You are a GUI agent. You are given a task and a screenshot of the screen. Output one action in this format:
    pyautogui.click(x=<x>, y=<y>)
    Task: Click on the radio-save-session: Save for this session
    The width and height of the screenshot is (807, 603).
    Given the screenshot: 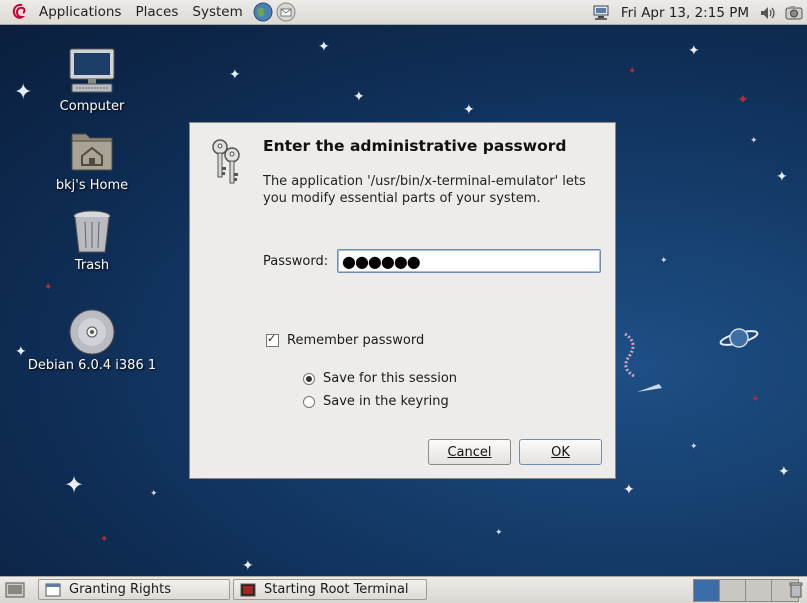 What is the action you would take?
    pyautogui.click(x=380, y=378)
    